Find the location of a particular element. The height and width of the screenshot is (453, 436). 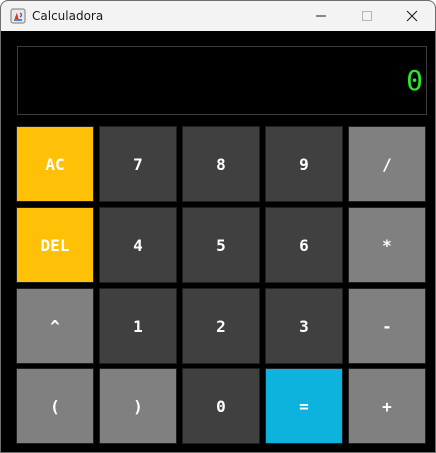

maximize-button is located at coordinates (367, 16).